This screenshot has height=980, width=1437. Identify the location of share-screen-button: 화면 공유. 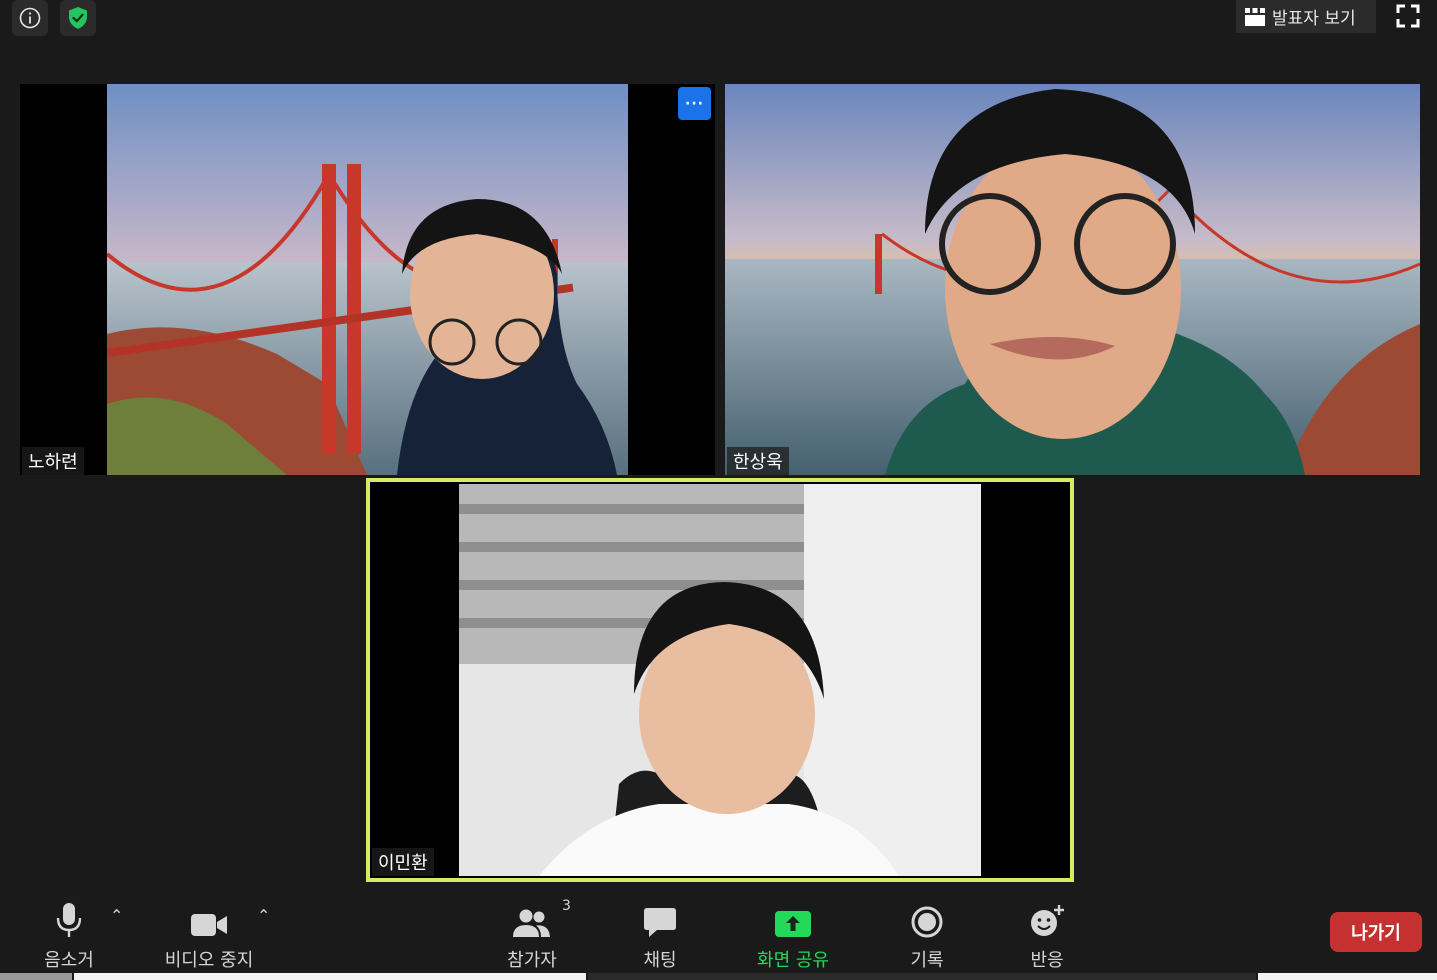
(793, 935).